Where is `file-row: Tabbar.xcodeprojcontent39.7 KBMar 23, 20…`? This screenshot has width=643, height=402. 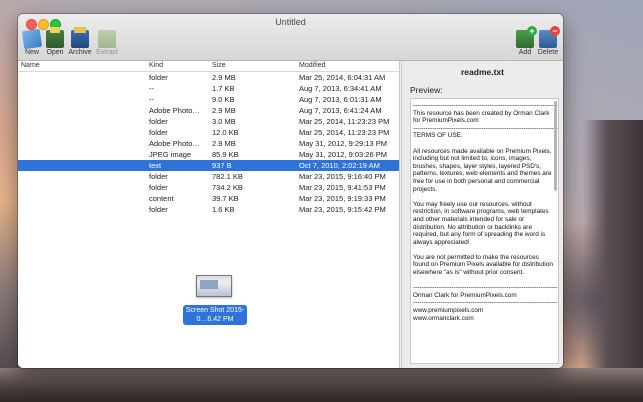 file-row: Tabbar.xcodeprojcontent39.7 KBMar 23, 20… is located at coordinates (208, 198).